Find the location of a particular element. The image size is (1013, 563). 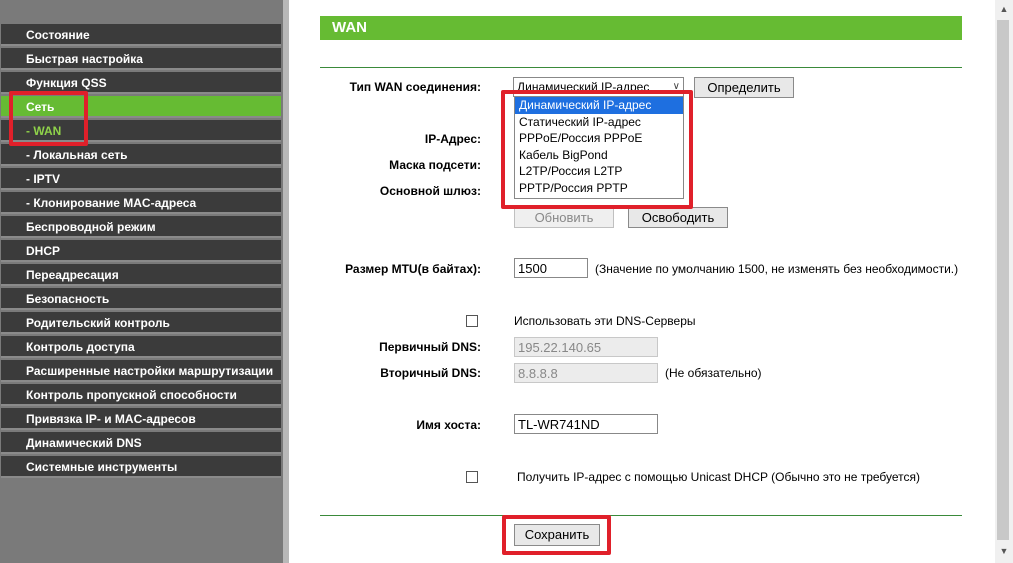

scrollbar-thumb is located at coordinates (1003, 280).